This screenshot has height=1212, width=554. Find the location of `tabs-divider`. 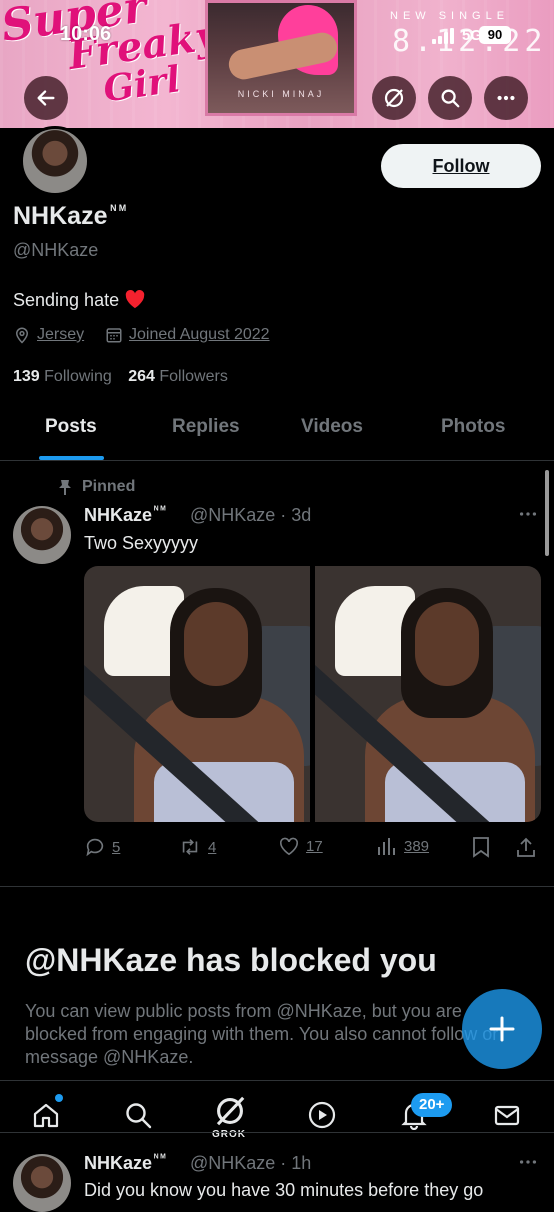

tabs-divider is located at coordinates (277, 460).